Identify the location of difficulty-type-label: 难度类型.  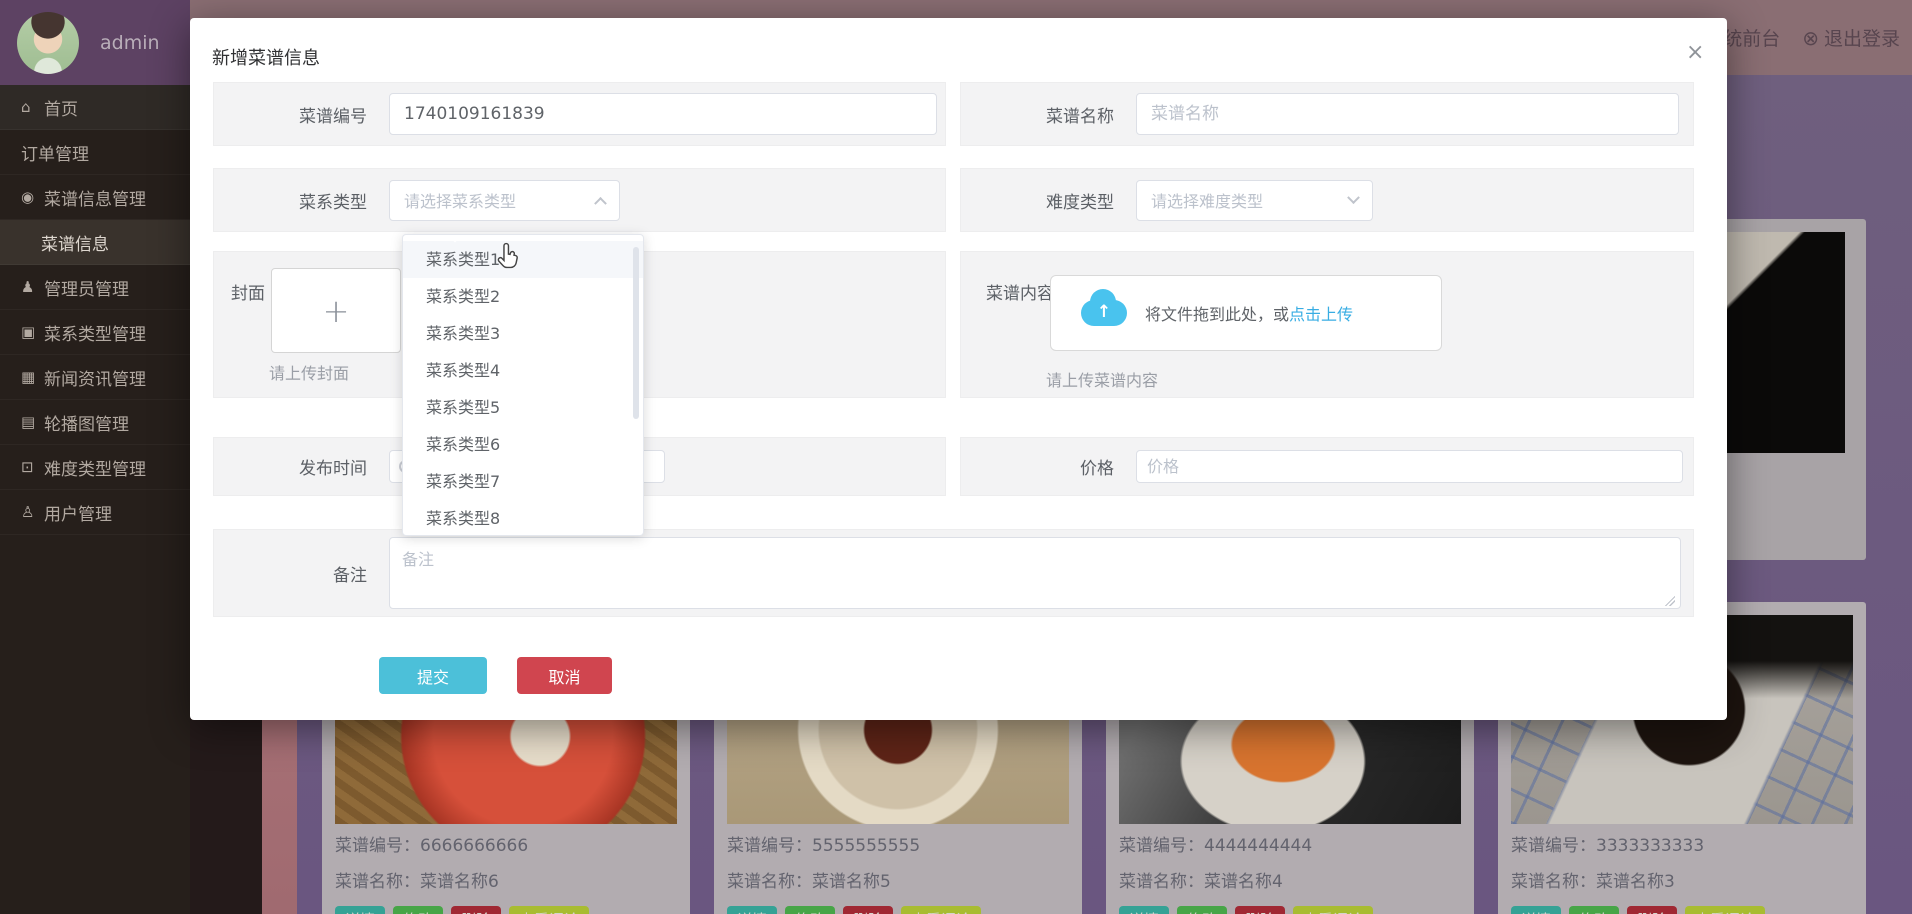
(1080, 202).